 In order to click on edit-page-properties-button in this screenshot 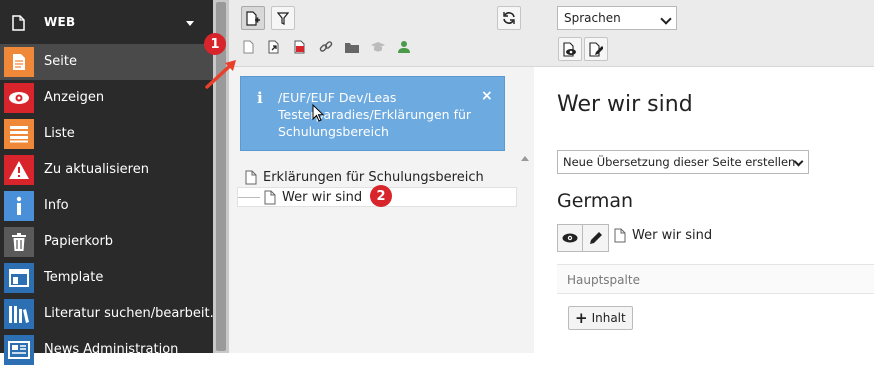, I will do `click(596, 49)`.